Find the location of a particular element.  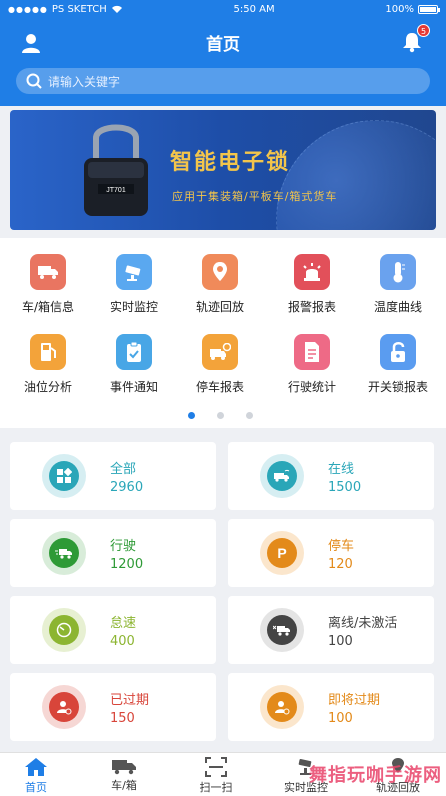

user-profile-button is located at coordinates (31, 43).